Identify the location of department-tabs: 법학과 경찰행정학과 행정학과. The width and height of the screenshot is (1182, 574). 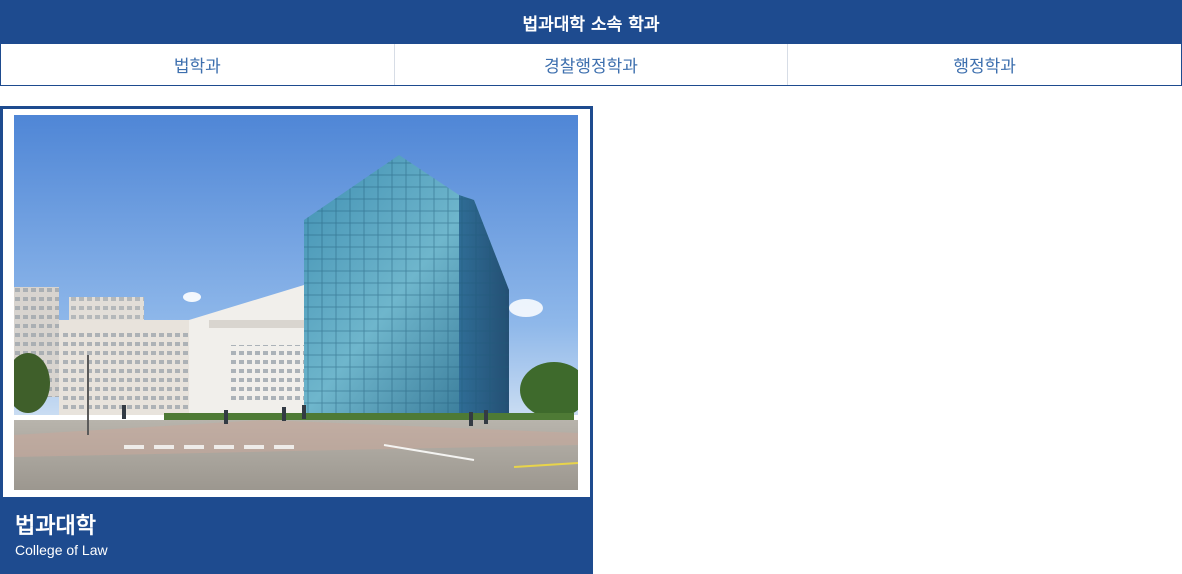
(591, 64).